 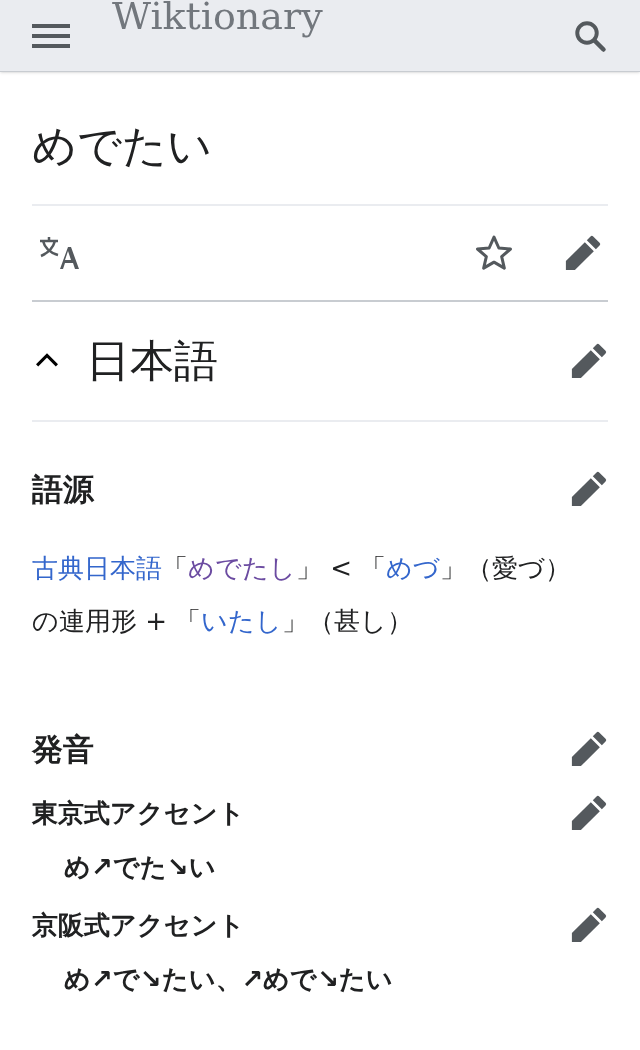 I want to click on subsection-heading: 語源, so click(x=63, y=489).